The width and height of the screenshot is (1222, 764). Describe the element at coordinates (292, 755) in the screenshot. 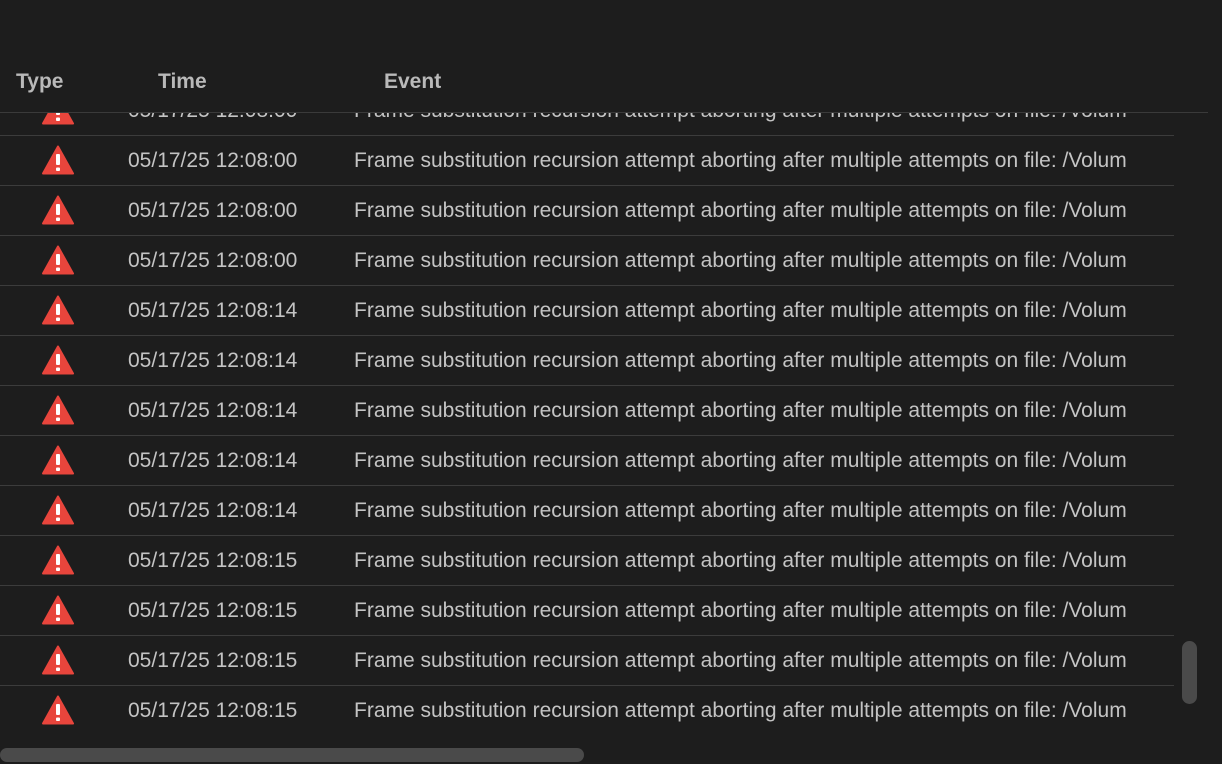

I see `horizontal-scrollbar-thumb` at that location.